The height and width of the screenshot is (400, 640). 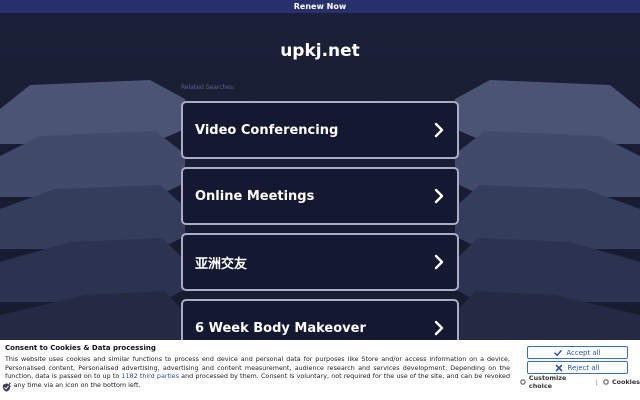 I want to click on renew-now-link: Renew Now, so click(x=320, y=6).